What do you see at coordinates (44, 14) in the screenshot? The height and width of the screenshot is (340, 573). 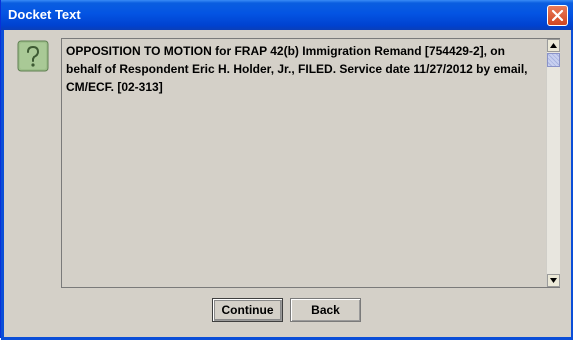 I see `window-title: Docket Text` at bounding box center [44, 14].